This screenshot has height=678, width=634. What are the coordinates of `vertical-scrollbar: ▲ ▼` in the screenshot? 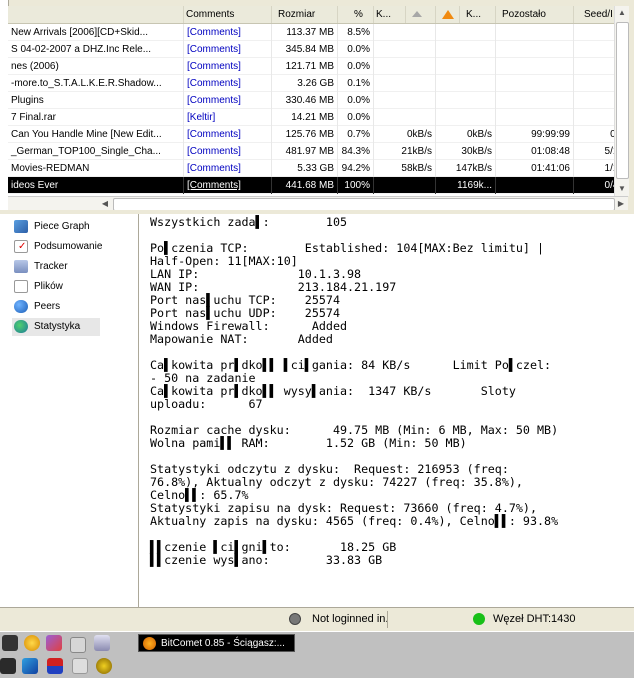 It's located at (621, 101).